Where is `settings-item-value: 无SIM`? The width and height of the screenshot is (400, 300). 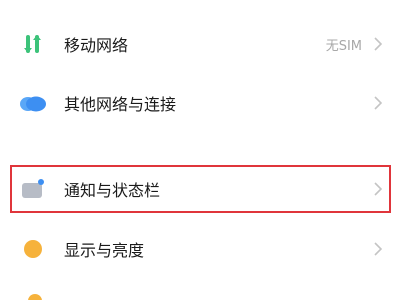
settings-item-value: 无SIM is located at coordinates (343, 46).